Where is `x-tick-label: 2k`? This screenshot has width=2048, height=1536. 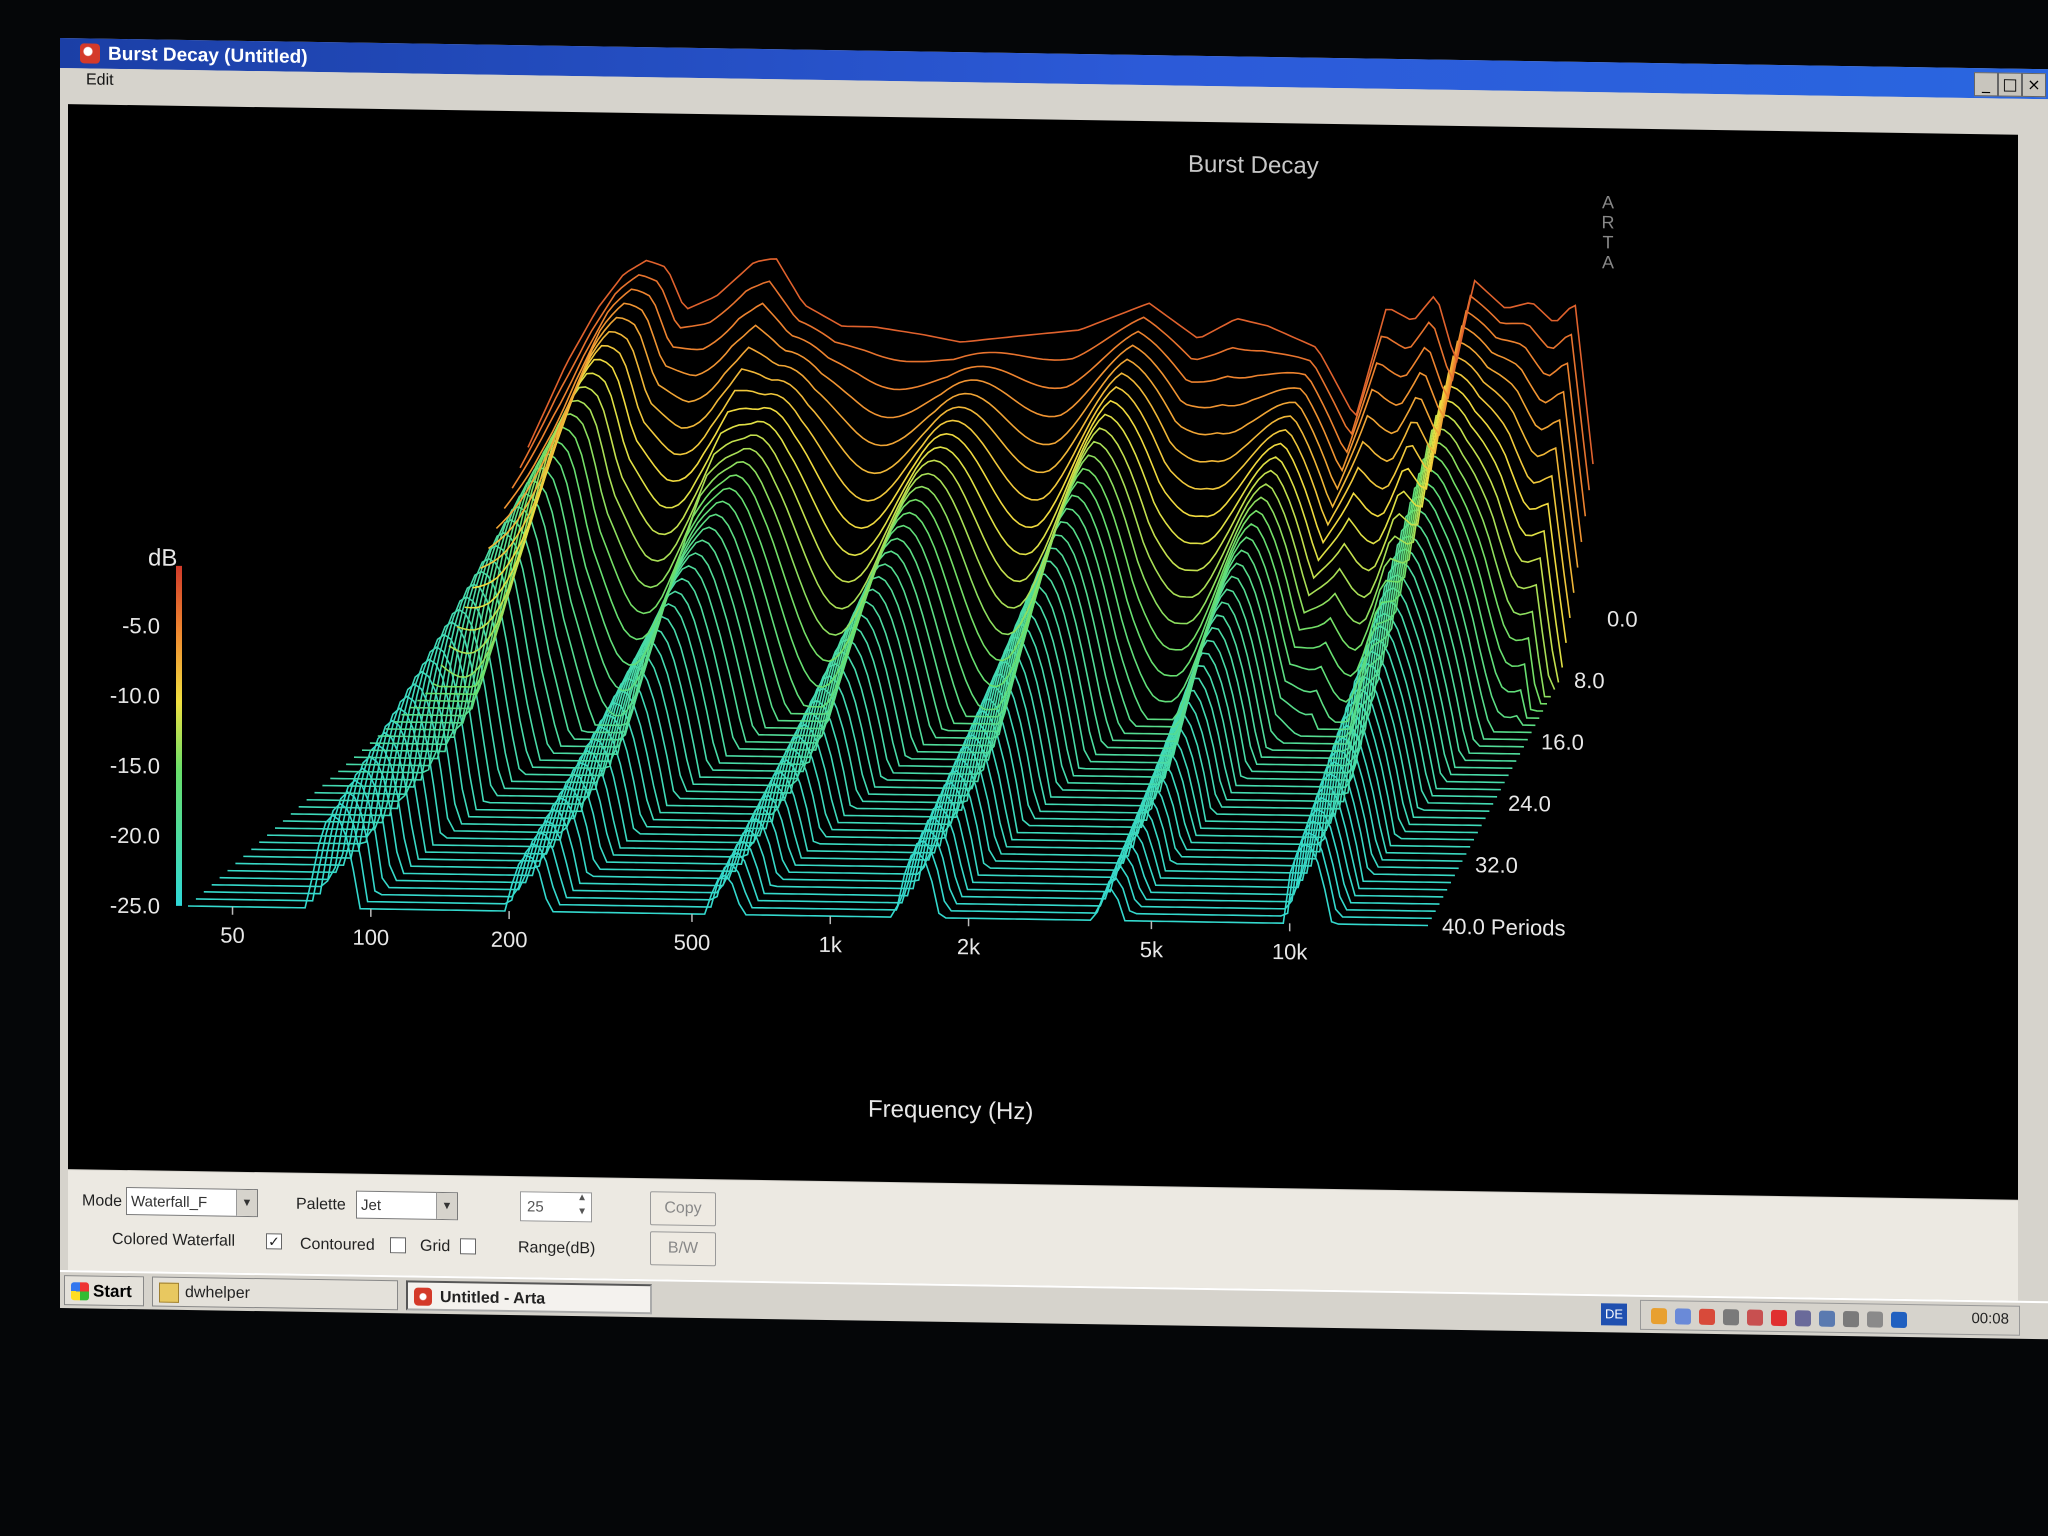
x-tick-label: 2k is located at coordinates (969, 946).